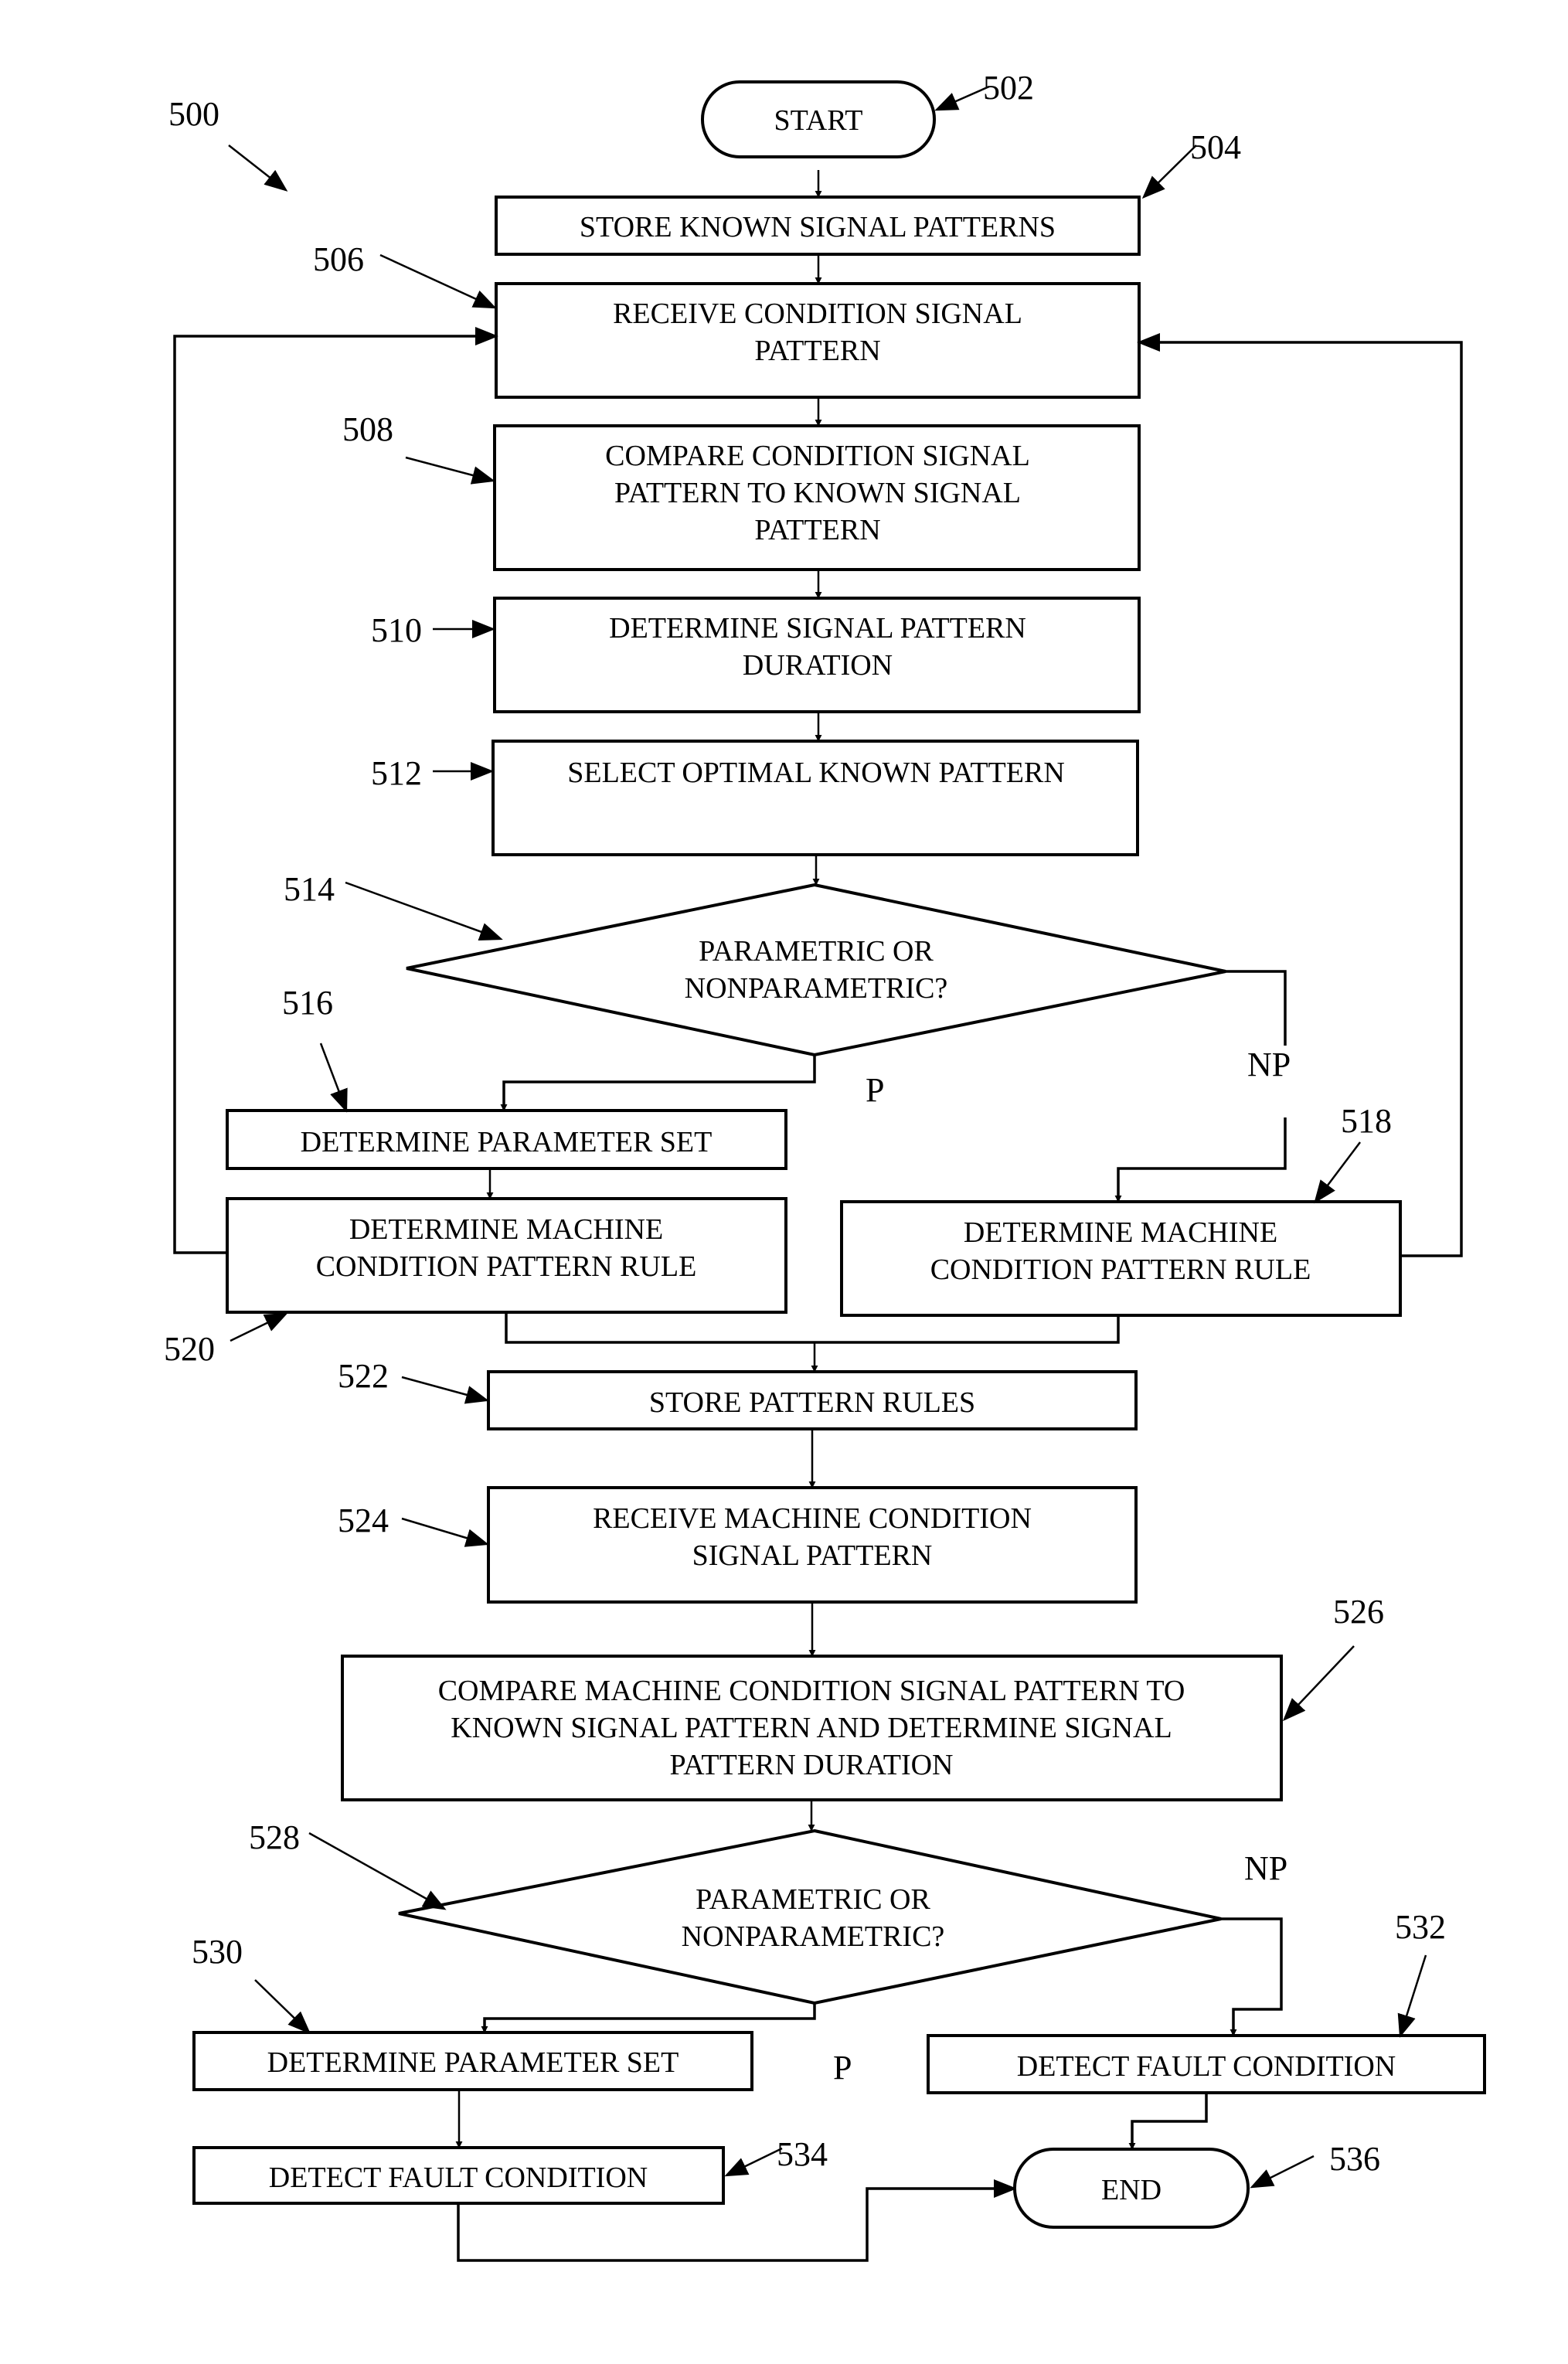  Describe the element at coordinates (438, 281) in the screenshot. I see `ref-506-arrow` at that location.